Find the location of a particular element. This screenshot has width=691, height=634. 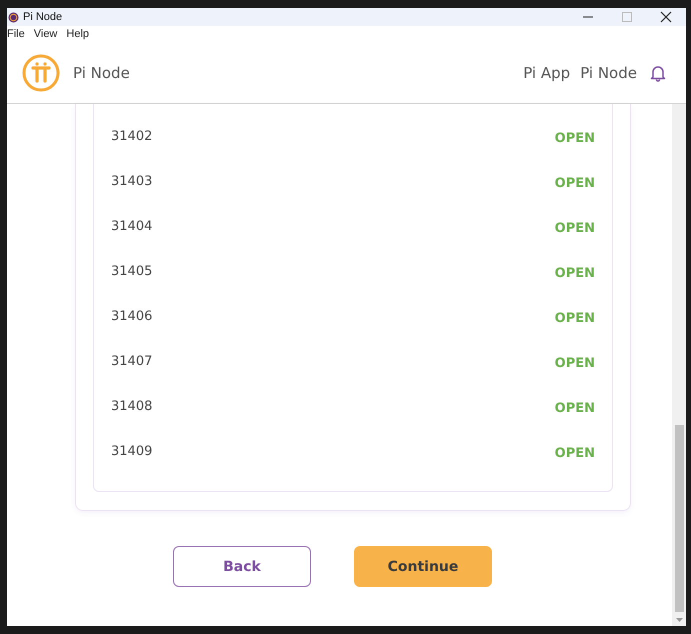

port-number: 31406 is located at coordinates (131, 316).